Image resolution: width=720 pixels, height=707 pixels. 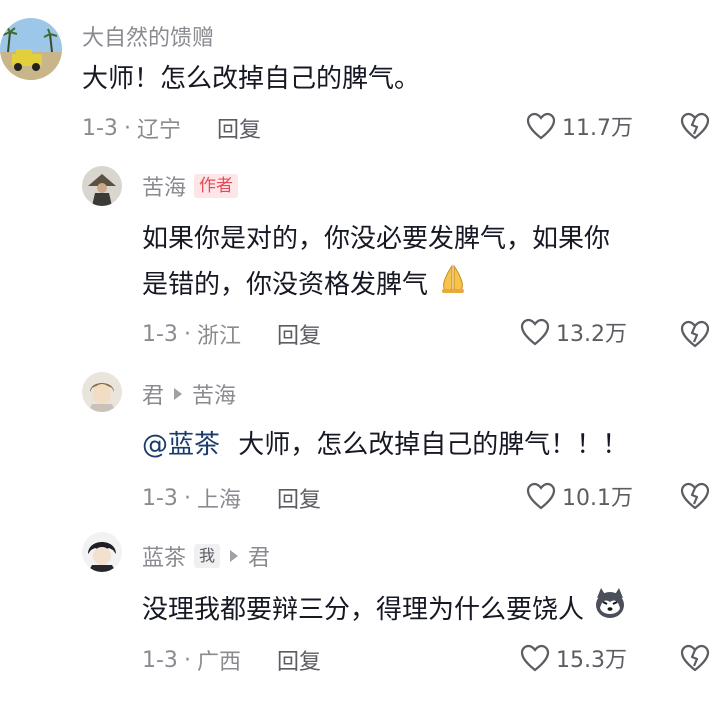 What do you see at coordinates (597, 498) in the screenshot?
I see `like-count: 10.1万` at bounding box center [597, 498].